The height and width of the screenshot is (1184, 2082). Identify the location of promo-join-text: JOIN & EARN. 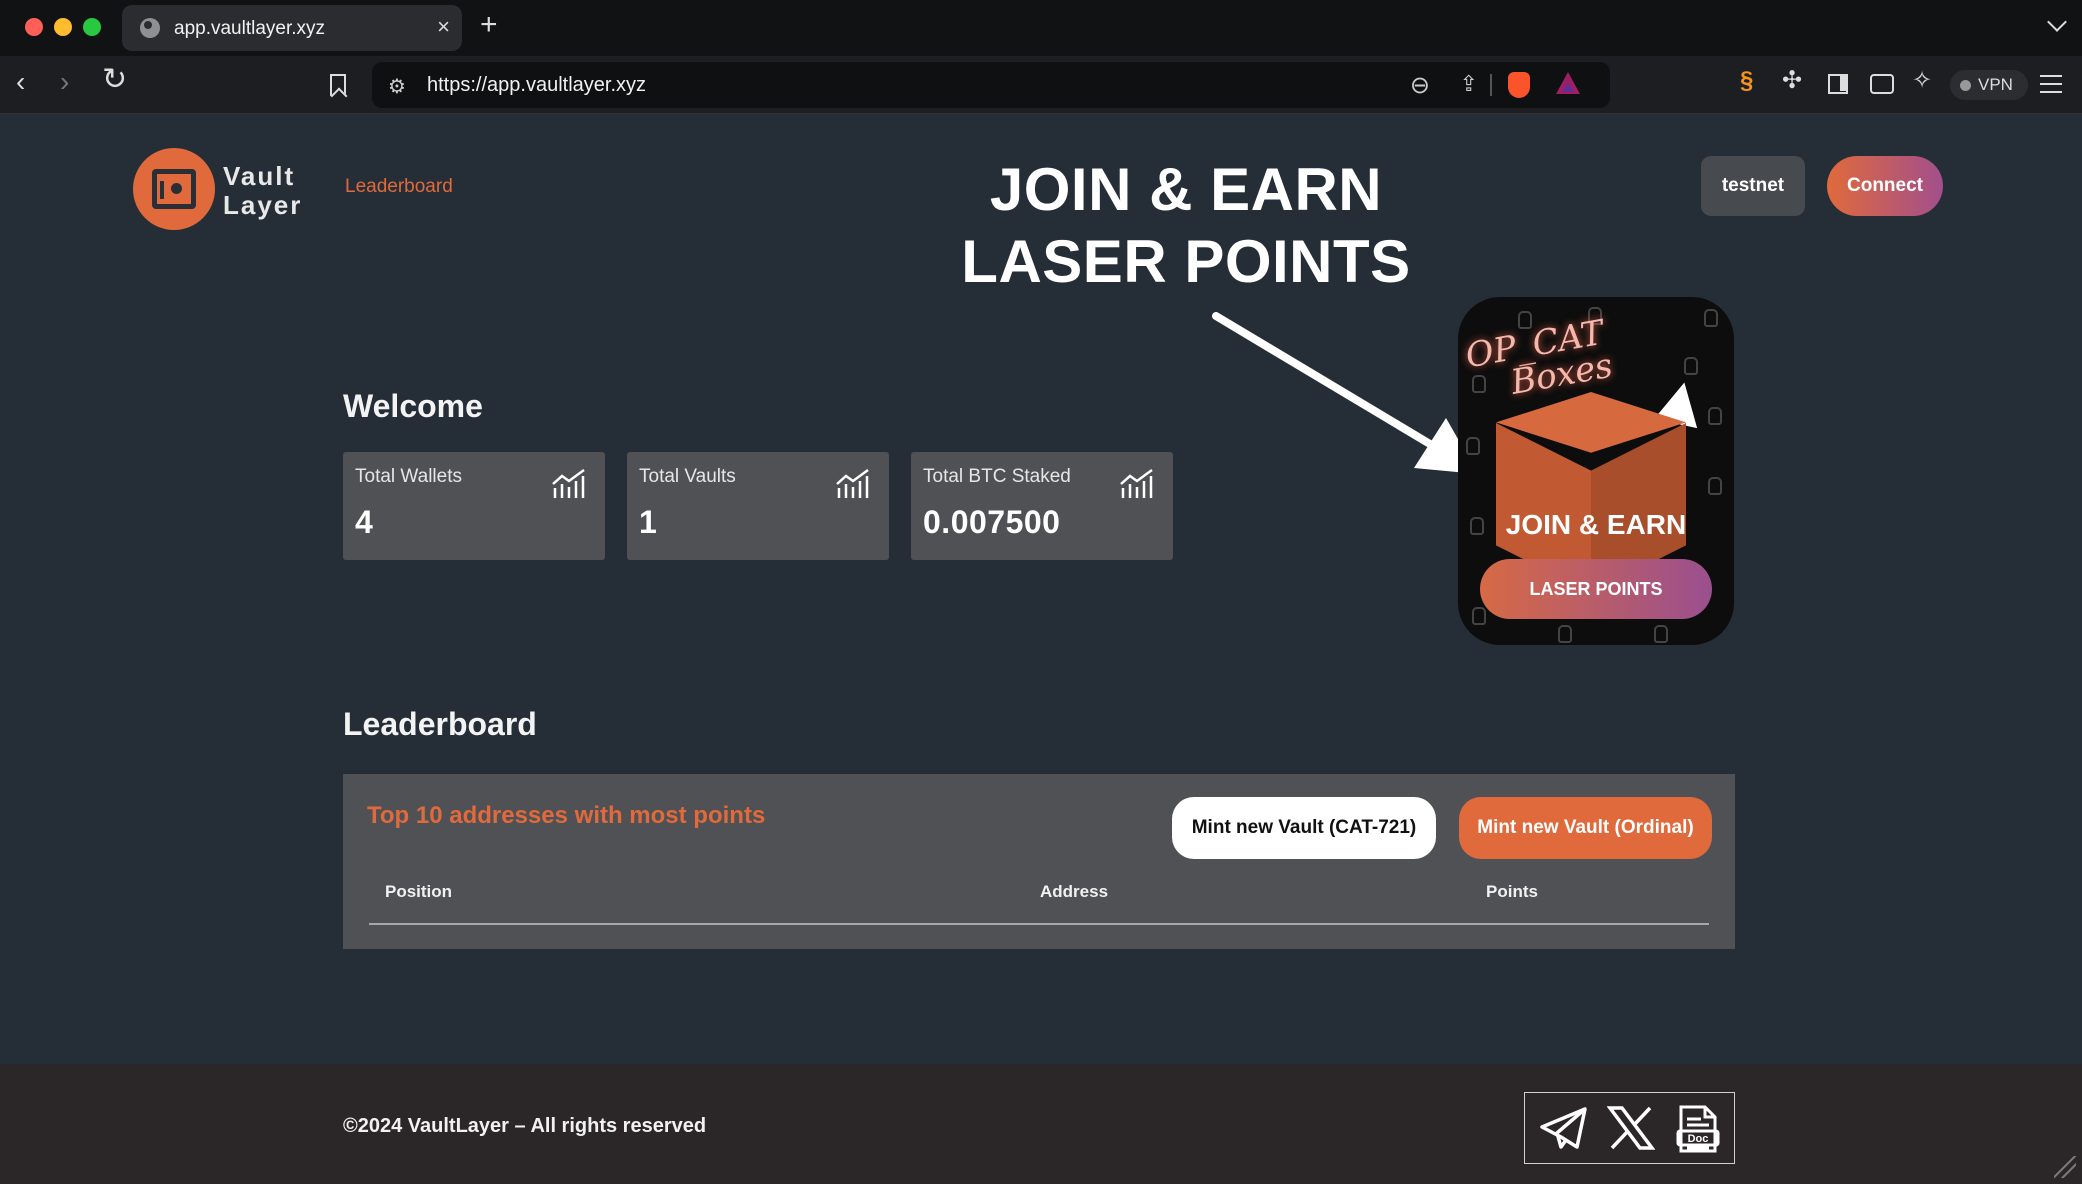
(1596, 524).